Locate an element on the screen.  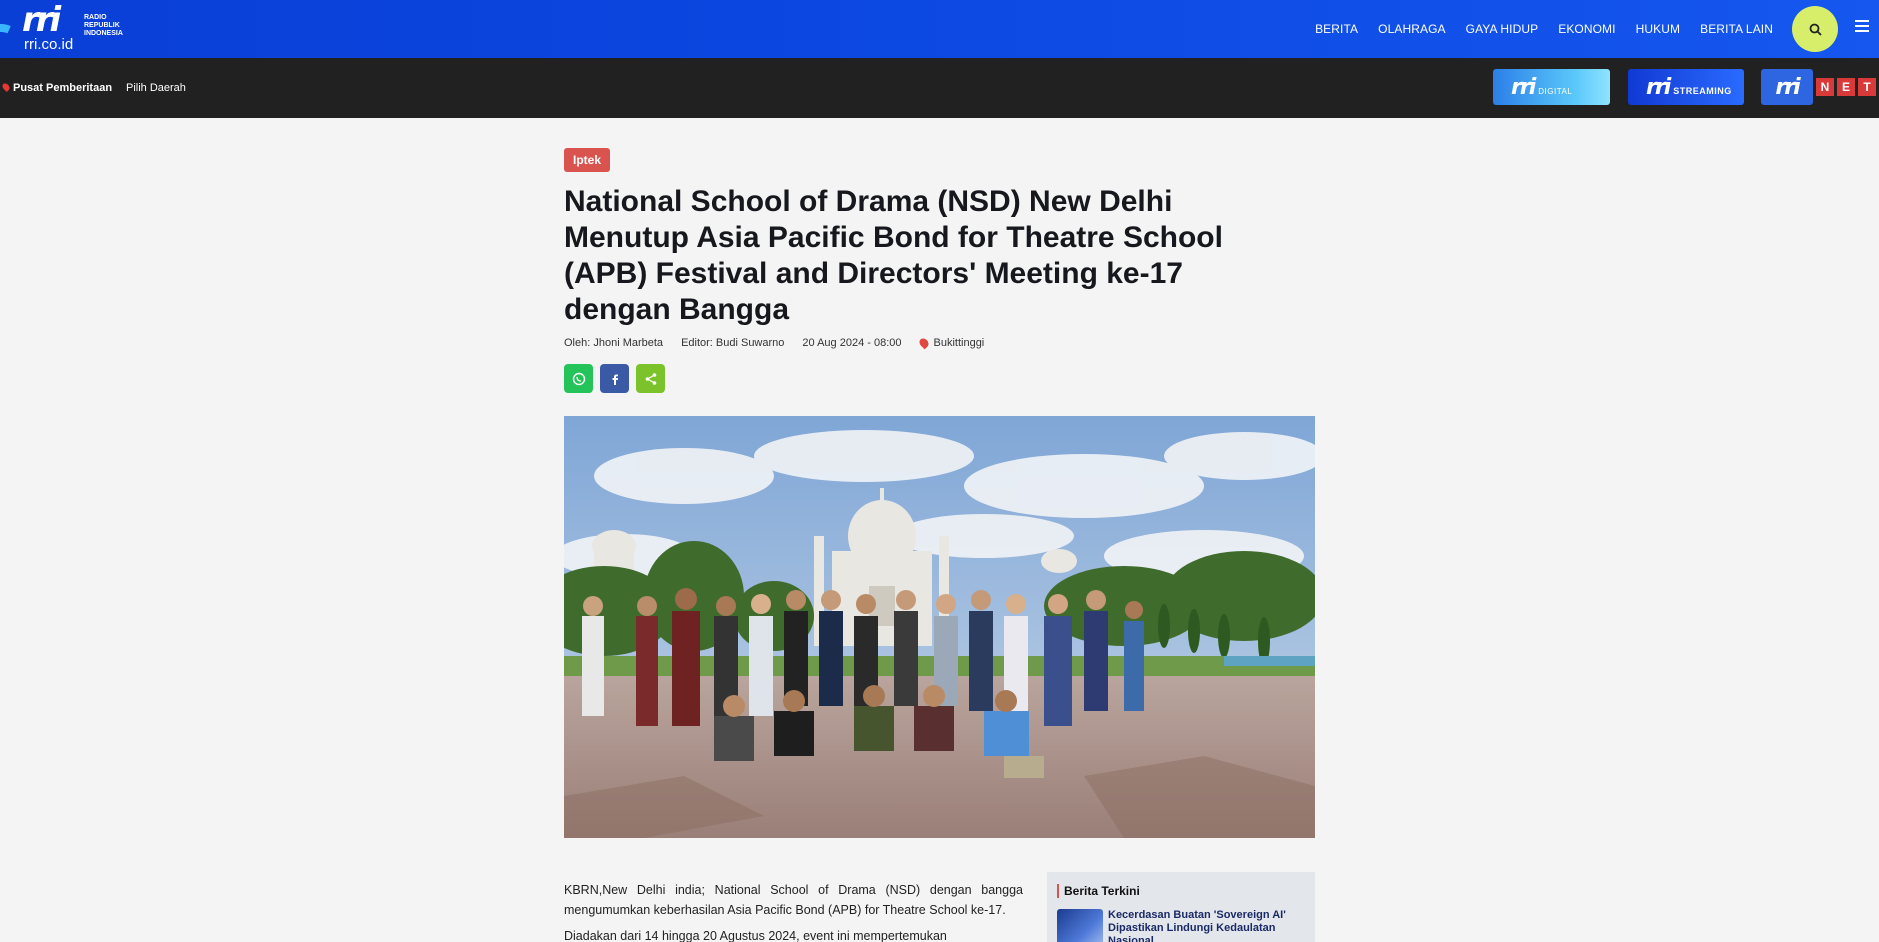
whatsapp-share-button is located at coordinates (578, 378).